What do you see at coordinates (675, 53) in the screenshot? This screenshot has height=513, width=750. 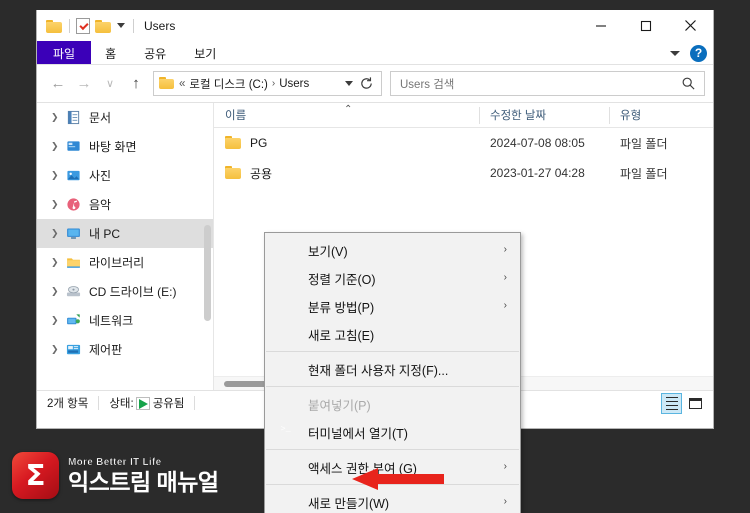 I see `chevron-down-icon` at bounding box center [675, 53].